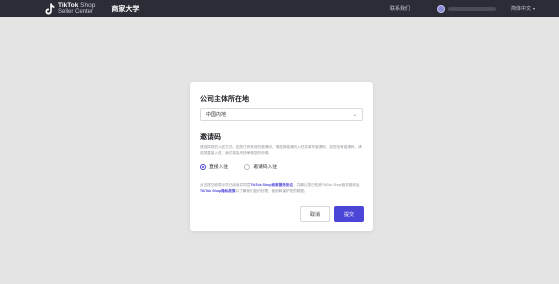 The image size is (559, 284). I want to click on radio-invite-entry: 邀请码入驻, so click(260, 166).